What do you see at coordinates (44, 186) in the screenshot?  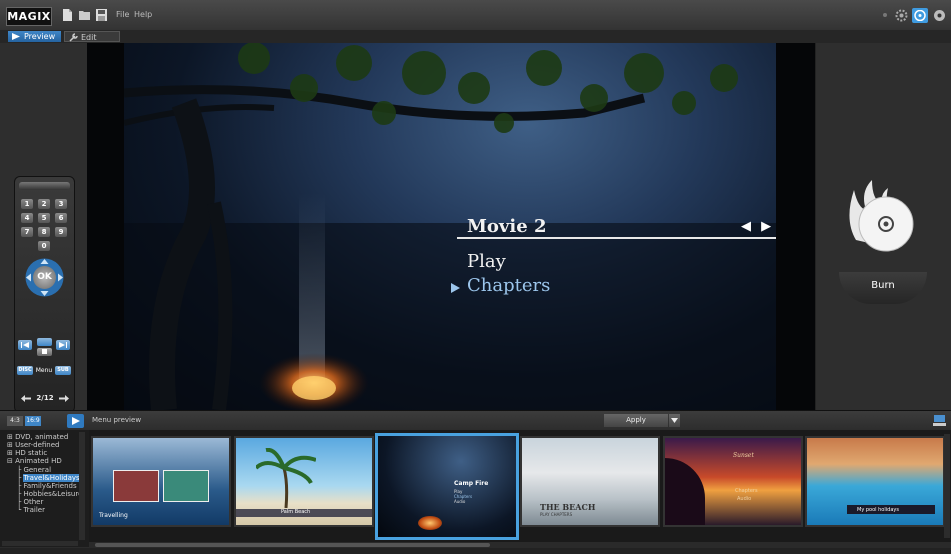 I see `remote-eject-button` at bounding box center [44, 186].